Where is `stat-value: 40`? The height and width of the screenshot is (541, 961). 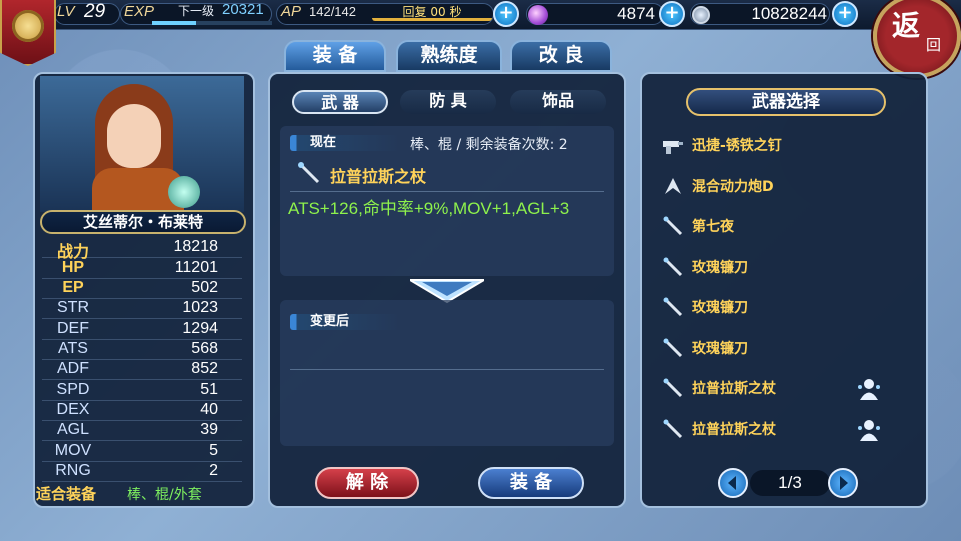 stat-value: 40 is located at coordinates (209, 409).